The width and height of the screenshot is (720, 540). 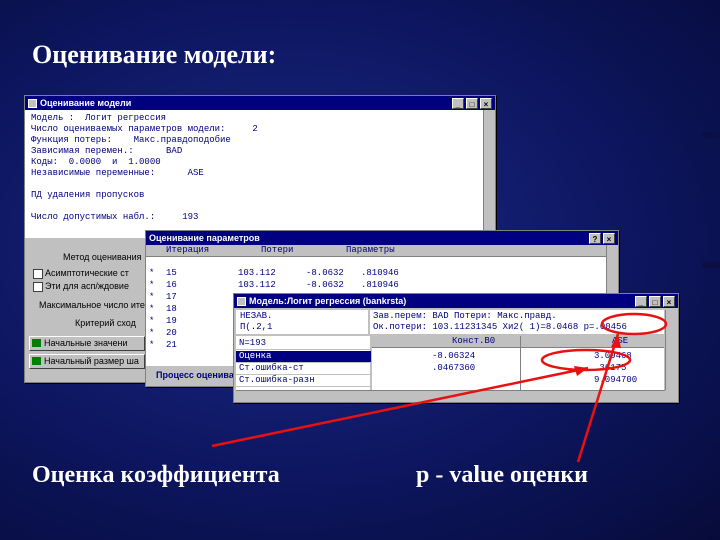 What do you see at coordinates (616, 380) in the screenshot?
I see `ase-std-error-diff: 9.094700` at bounding box center [616, 380].